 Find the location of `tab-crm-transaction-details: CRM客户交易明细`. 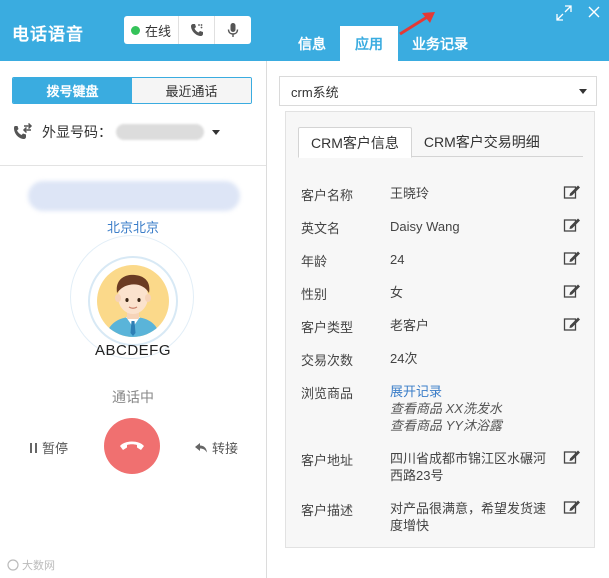

tab-crm-transaction-details: CRM客户交易明细 is located at coordinates (482, 142).